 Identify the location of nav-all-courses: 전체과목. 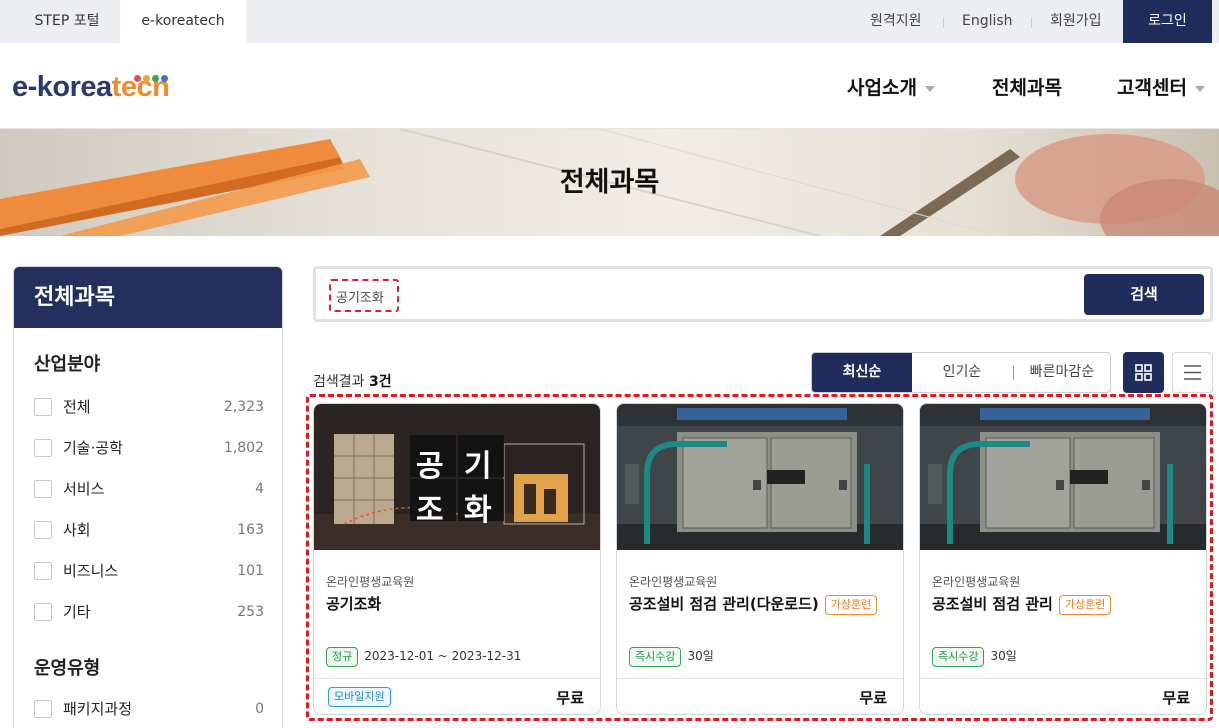
(1027, 86).